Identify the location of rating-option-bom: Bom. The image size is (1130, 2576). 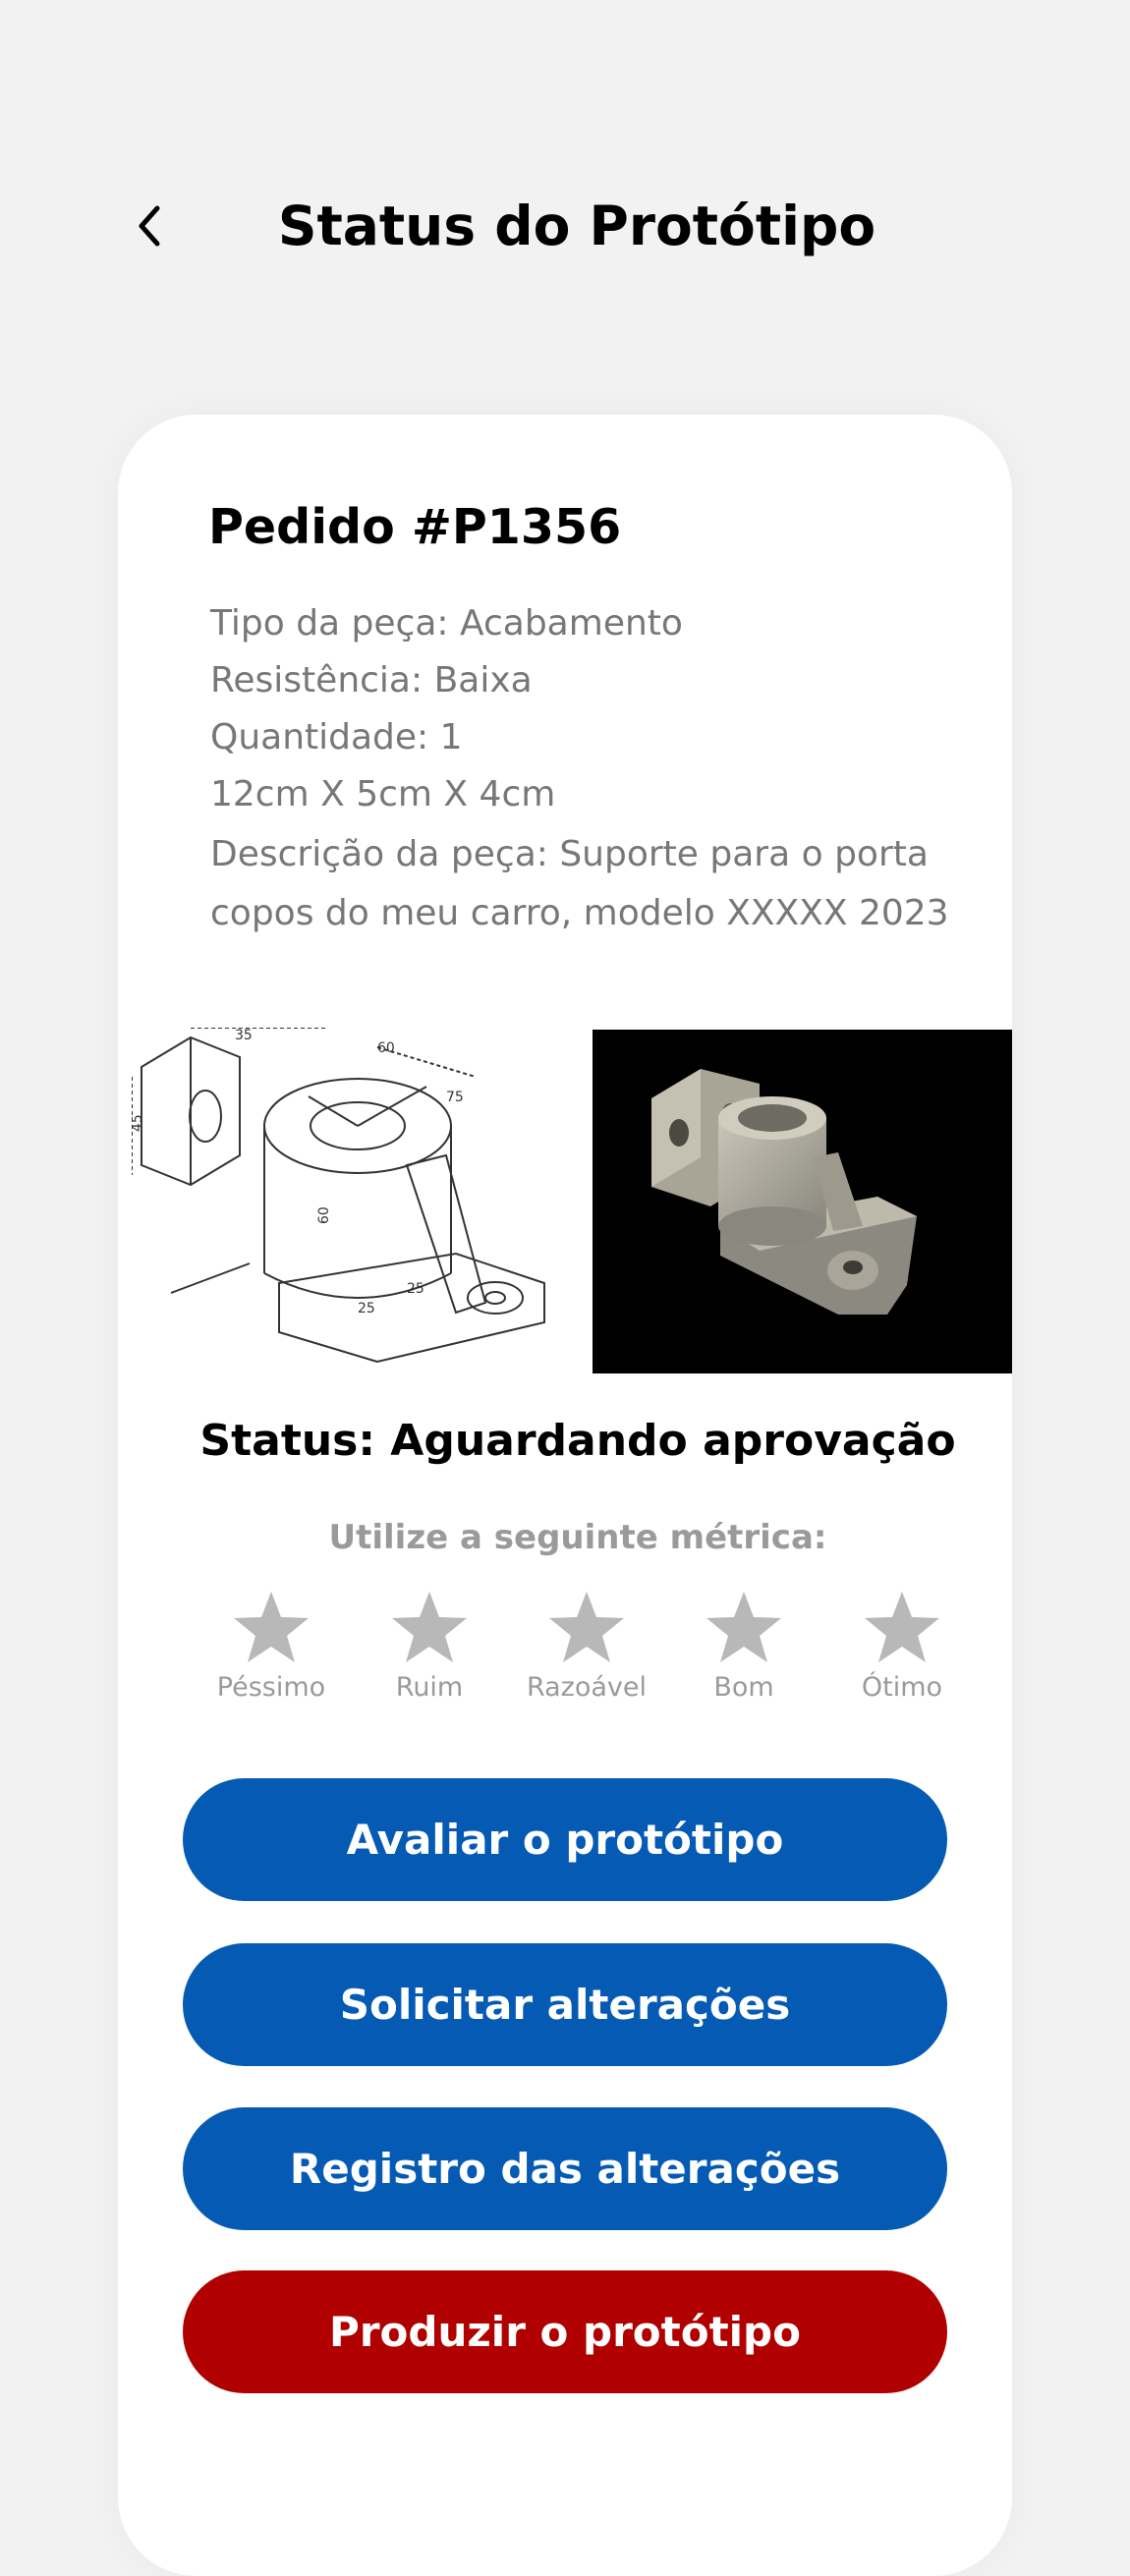
(743, 1646).